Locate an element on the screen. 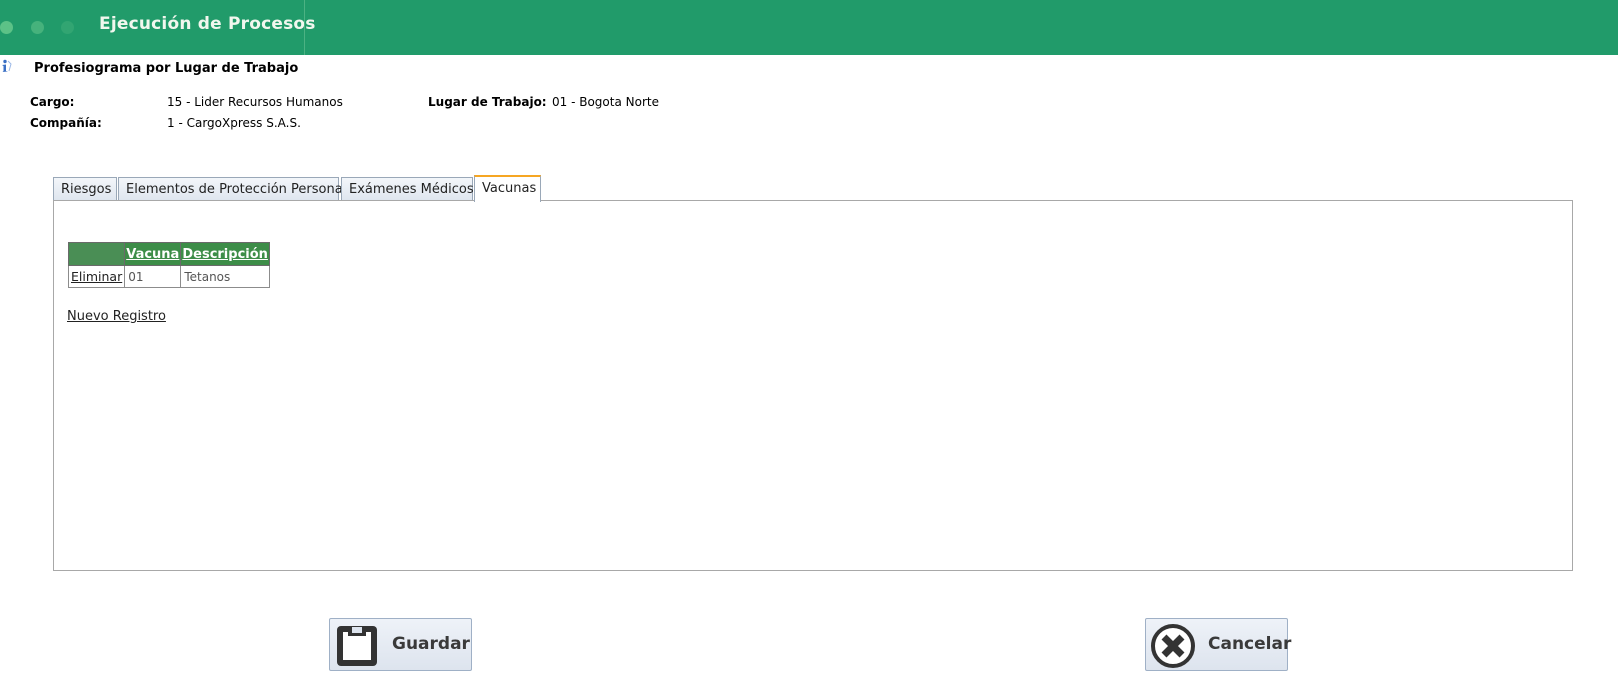  tab-vacunas: Vacunas is located at coordinates (507, 188).